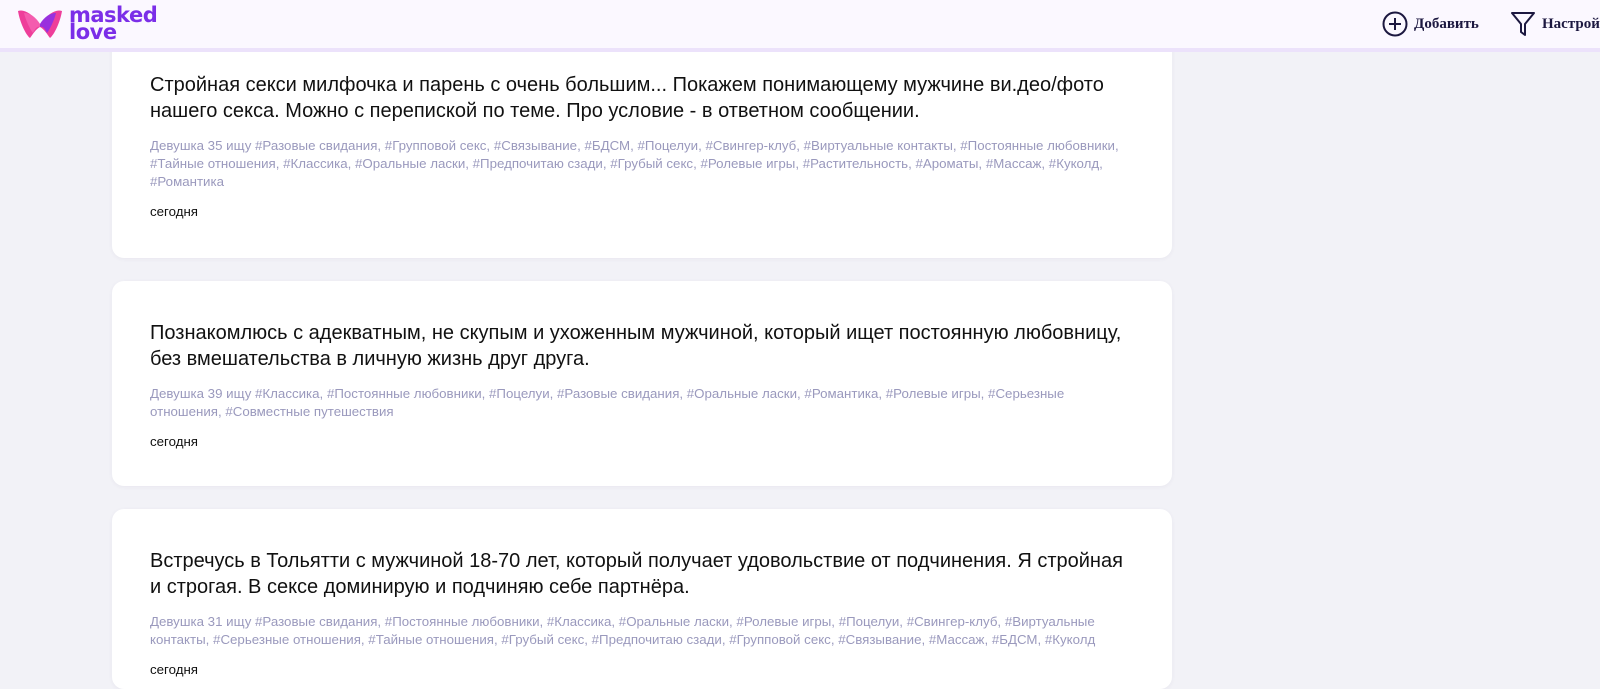  I want to click on add-button: Добавить, so click(1430, 24).